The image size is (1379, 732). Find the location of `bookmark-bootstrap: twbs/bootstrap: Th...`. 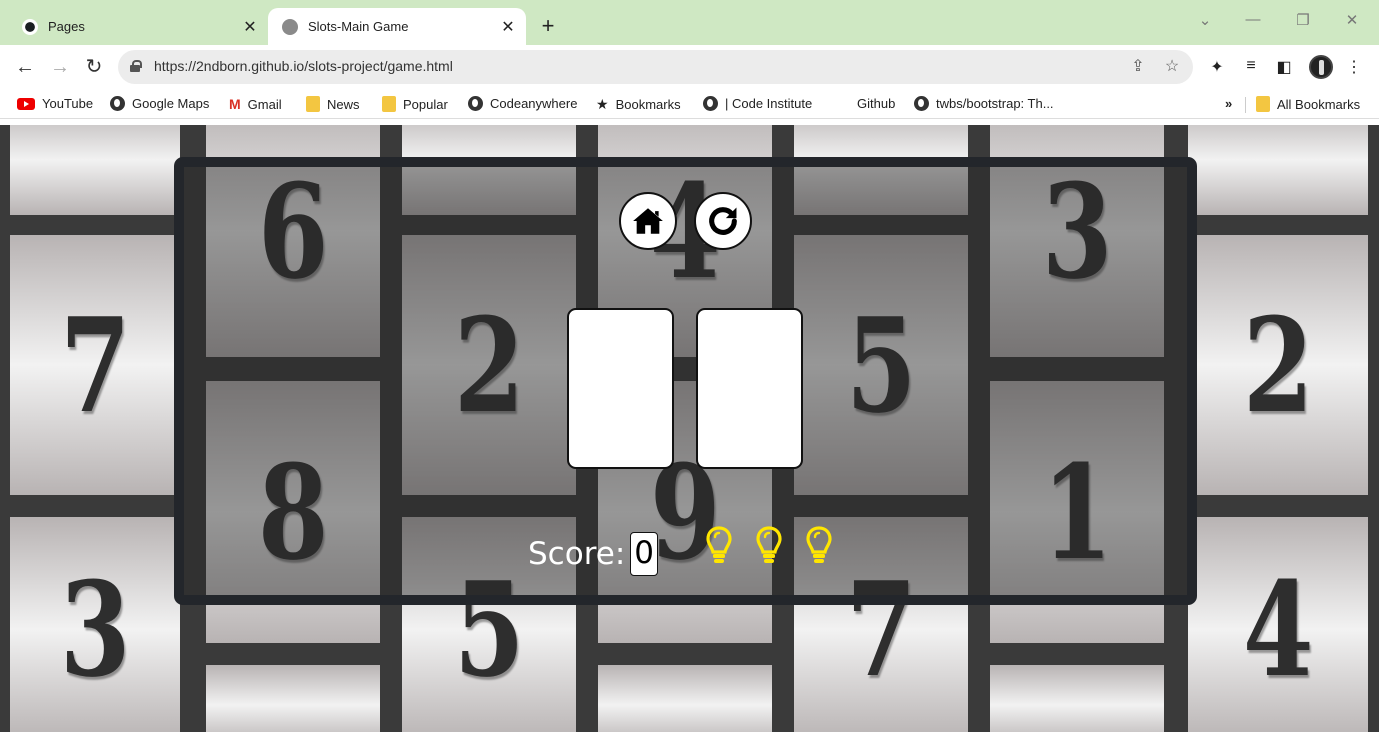

bookmark-bootstrap: twbs/bootstrap: Th... is located at coordinates (984, 103).